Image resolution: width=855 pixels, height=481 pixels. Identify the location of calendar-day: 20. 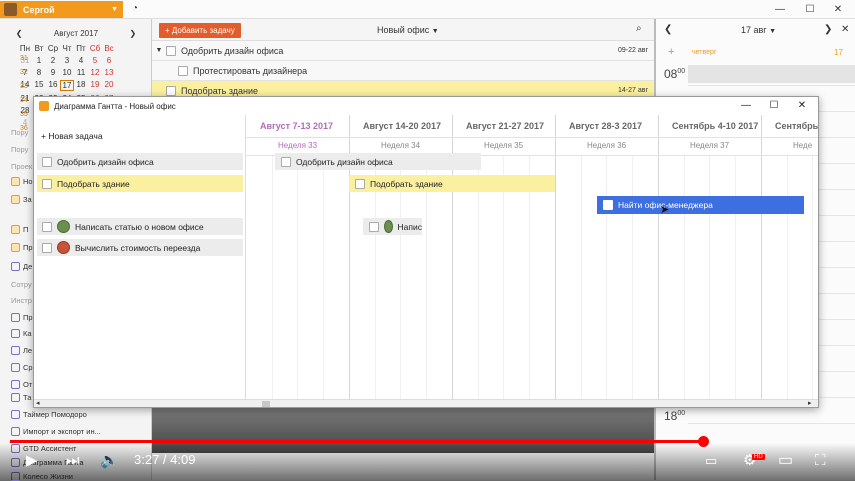
(109, 85).